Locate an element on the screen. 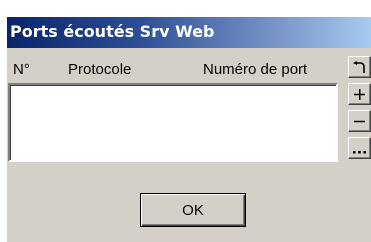  remove-button is located at coordinates (359, 121).